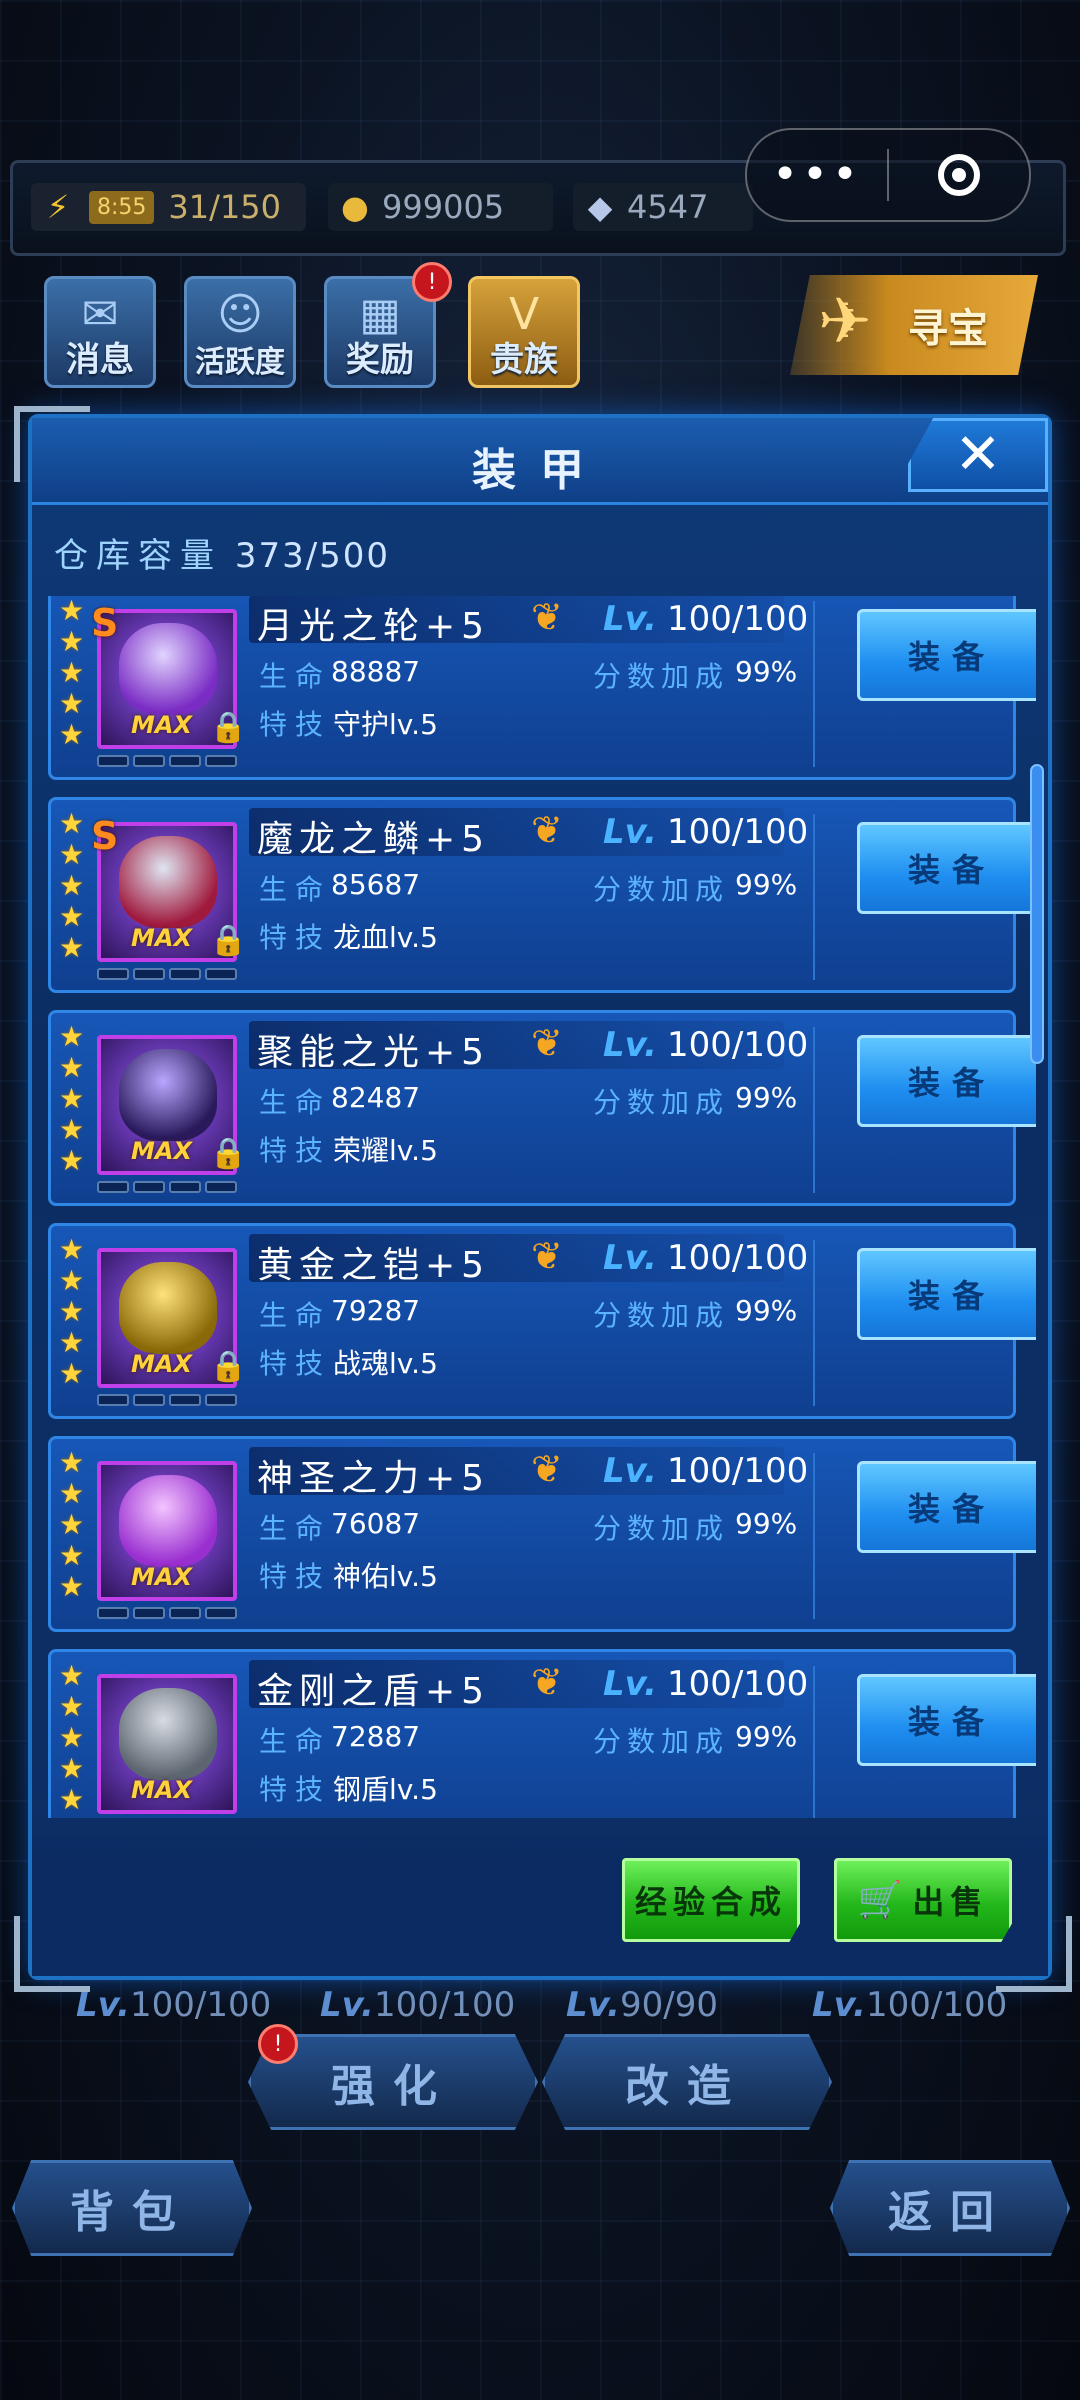 The height and width of the screenshot is (2400, 1080). I want to click on dialog-title: 装甲, so click(540, 470).